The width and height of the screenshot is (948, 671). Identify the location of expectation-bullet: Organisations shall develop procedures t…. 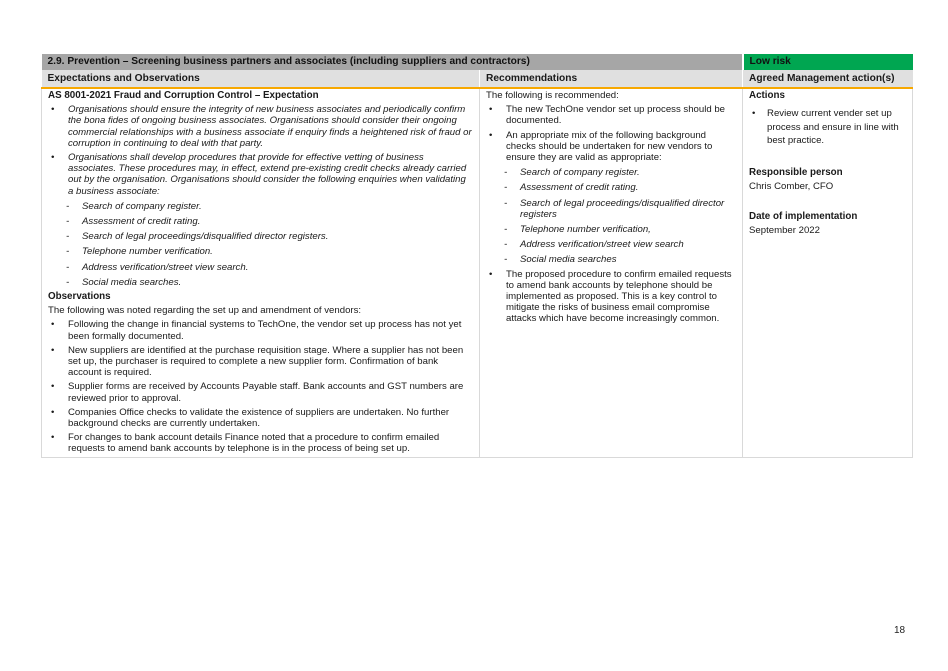
(260, 220).